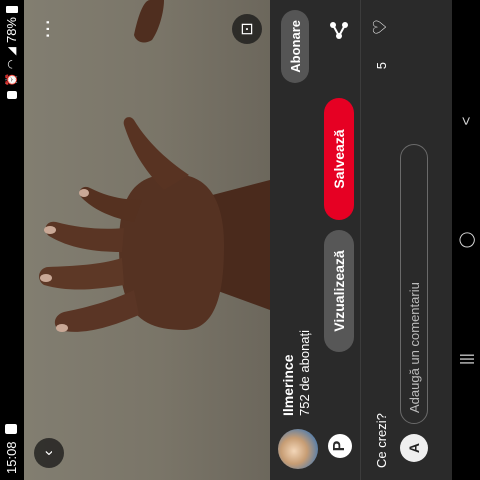  Describe the element at coordinates (380, 27) in the screenshot. I see `heart-icon: ♡` at that location.